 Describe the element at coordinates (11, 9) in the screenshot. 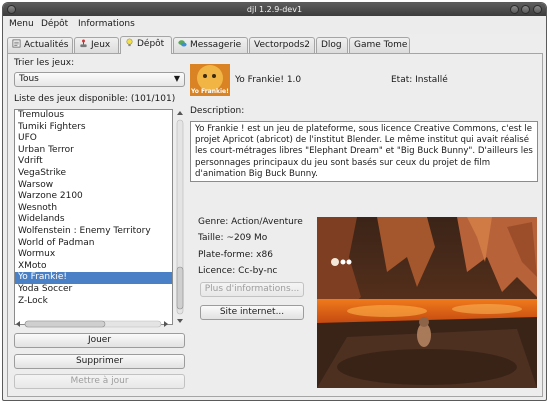

I see `window-menu-icon` at that location.